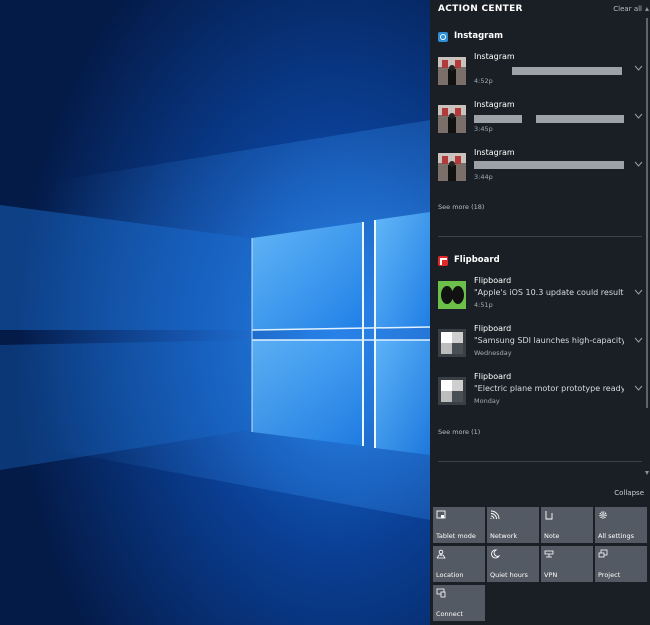 This screenshot has height=625, width=650. Describe the element at coordinates (495, 554) in the screenshot. I see `moon-icon` at that location.